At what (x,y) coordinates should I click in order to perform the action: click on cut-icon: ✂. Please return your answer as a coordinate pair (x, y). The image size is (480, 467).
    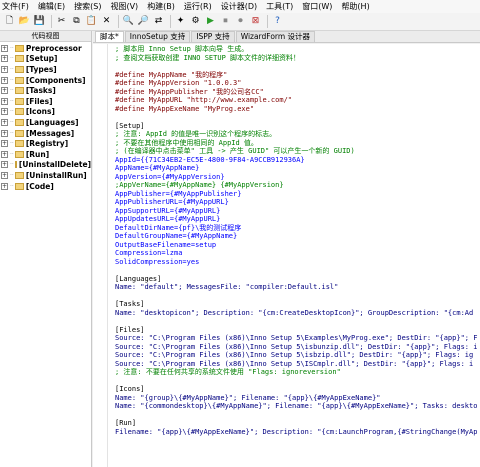
    Looking at the image, I should click on (61, 21).